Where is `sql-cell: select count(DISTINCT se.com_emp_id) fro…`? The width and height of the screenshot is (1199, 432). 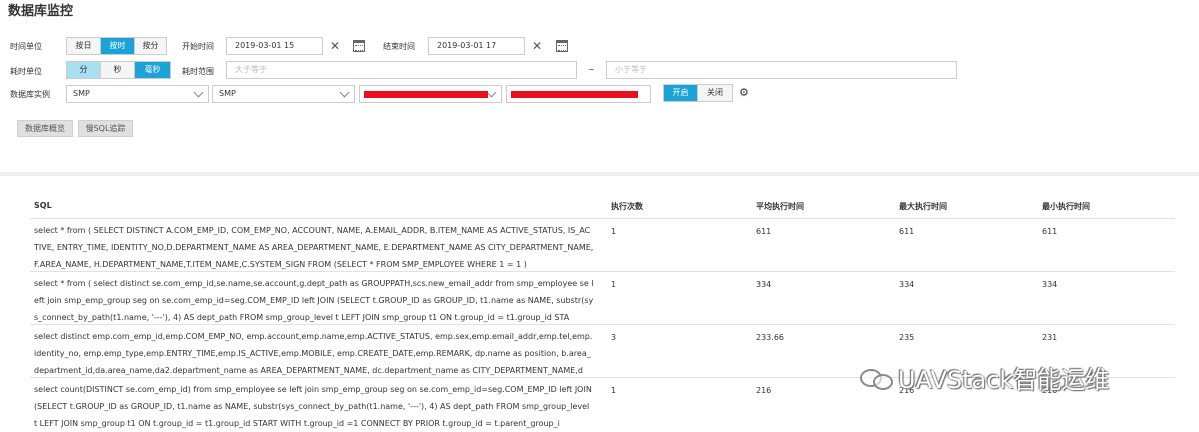
sql-cell: select count(DISTINCT se.com_emp_id) fro… is located at coordinates (313, 406).